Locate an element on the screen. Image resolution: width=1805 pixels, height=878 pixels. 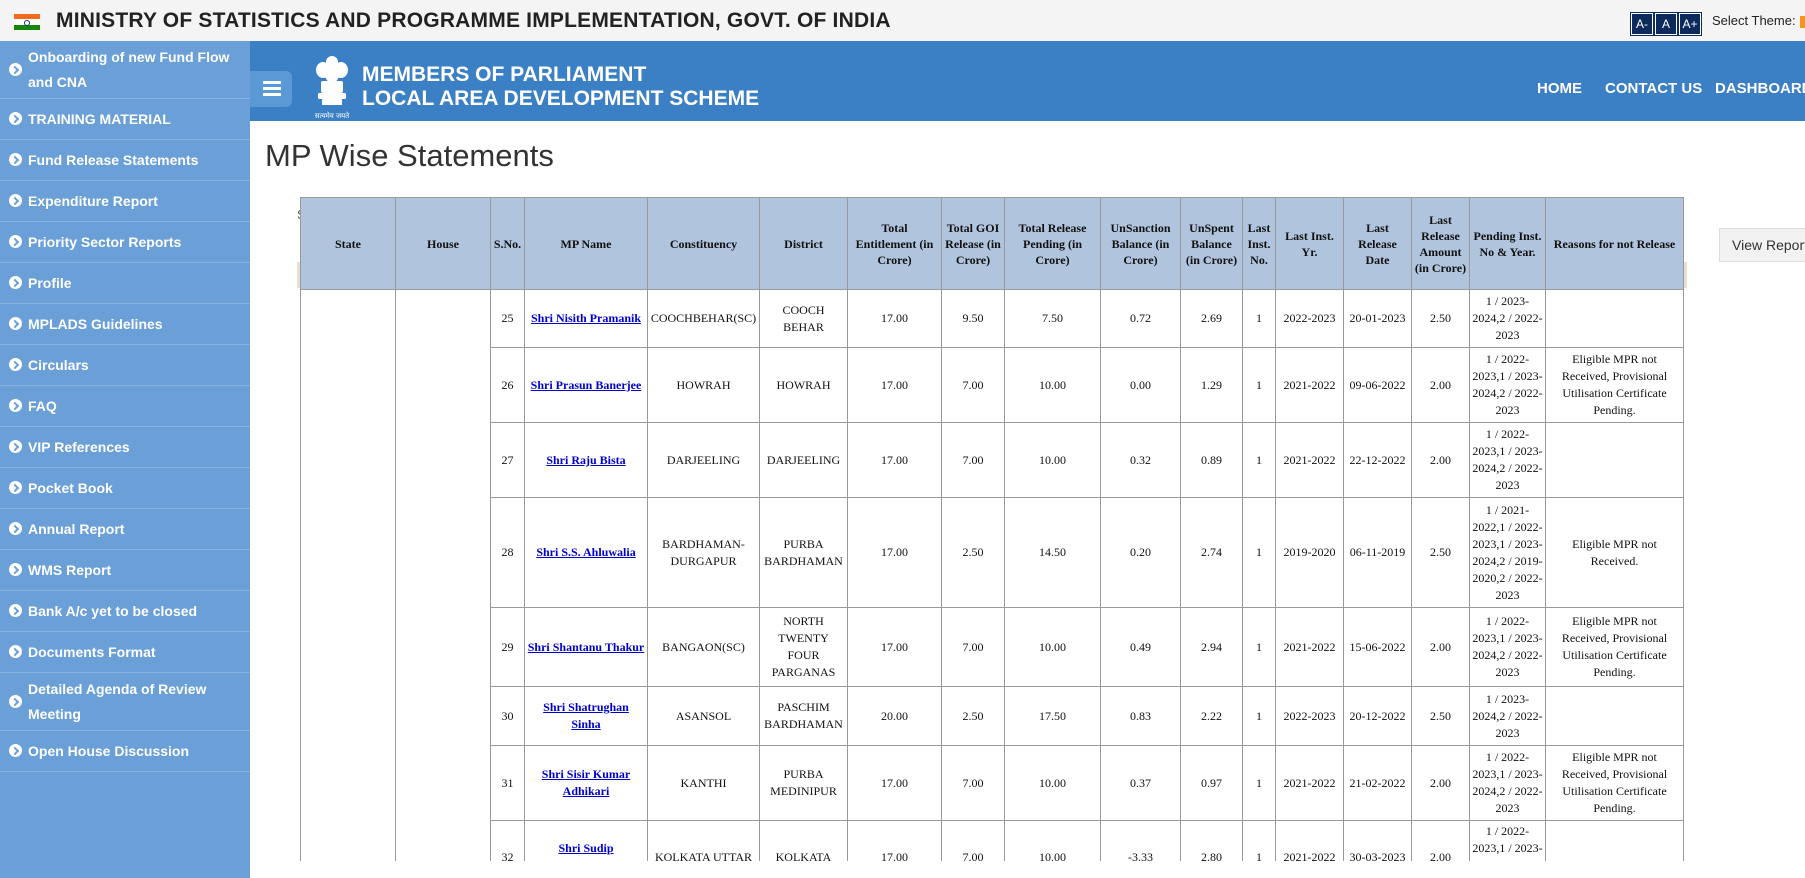
column-header: Last Release Date is located at coordinates (1377, 243).